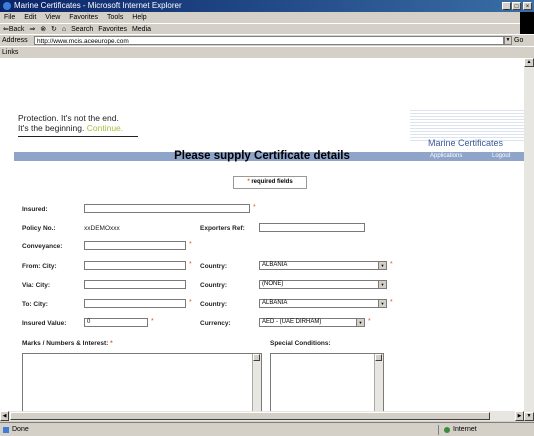  Describe the element at coordinates (135, 245) in the screenshot. I see `conveyance-input` at that location.